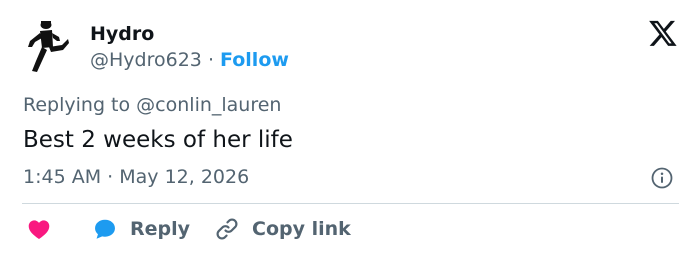  Describe the element at coordinates (77, 105) in the screenshot. I see `replying-prefix: Replying to` at that location.